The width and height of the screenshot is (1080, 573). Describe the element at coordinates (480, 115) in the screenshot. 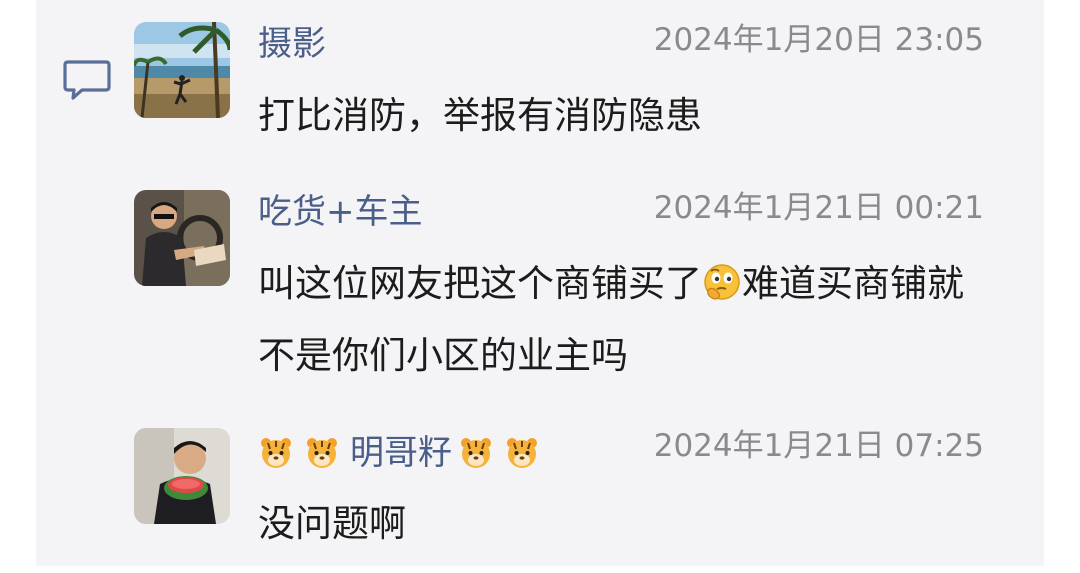

I see `comment-body: 打比消防，举报有消防隐患` at that location.